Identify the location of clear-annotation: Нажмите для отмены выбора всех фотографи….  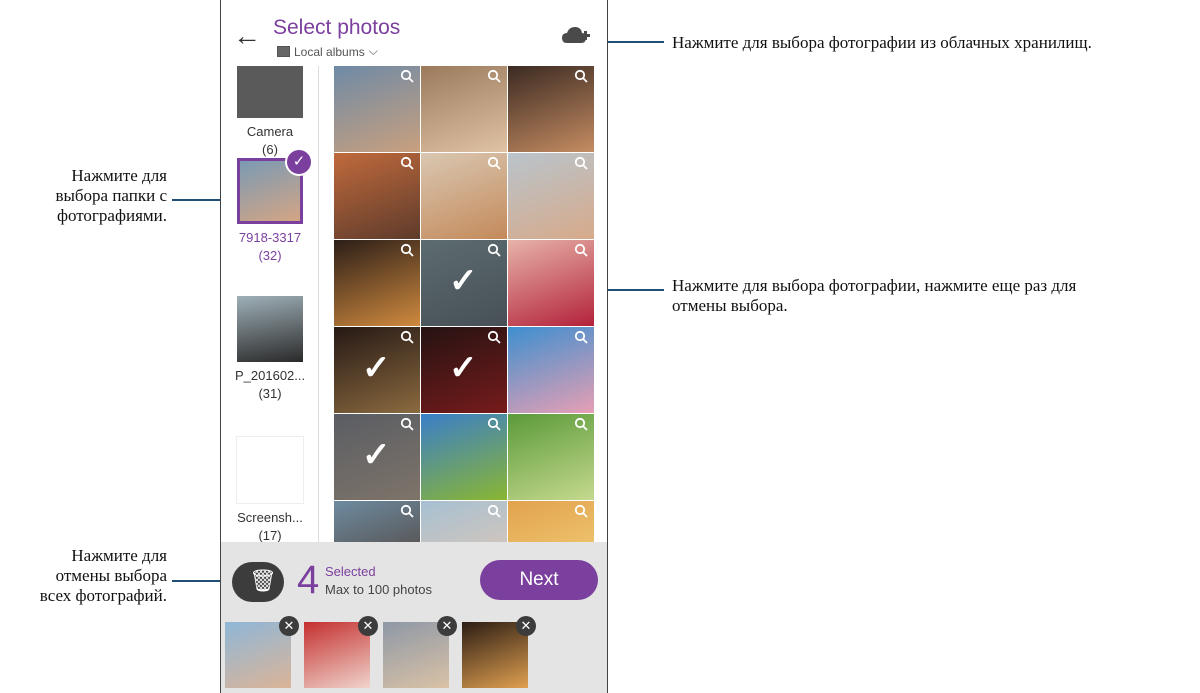
(103, 576).